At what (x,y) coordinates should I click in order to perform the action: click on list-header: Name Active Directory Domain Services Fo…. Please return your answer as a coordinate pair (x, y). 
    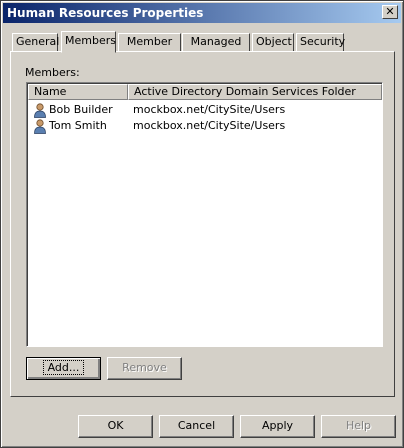
    Looking at the image, I should click on (205, 92).